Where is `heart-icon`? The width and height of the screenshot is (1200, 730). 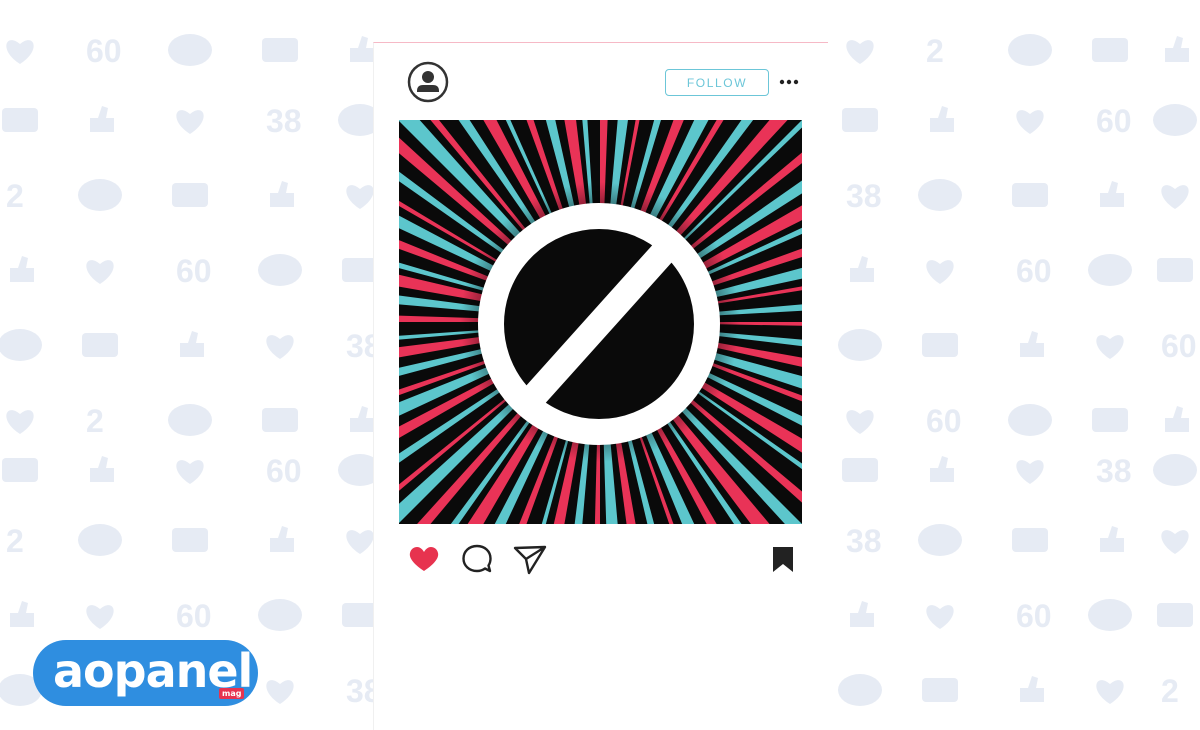
heart-icon is located at coordinates (424, 559).